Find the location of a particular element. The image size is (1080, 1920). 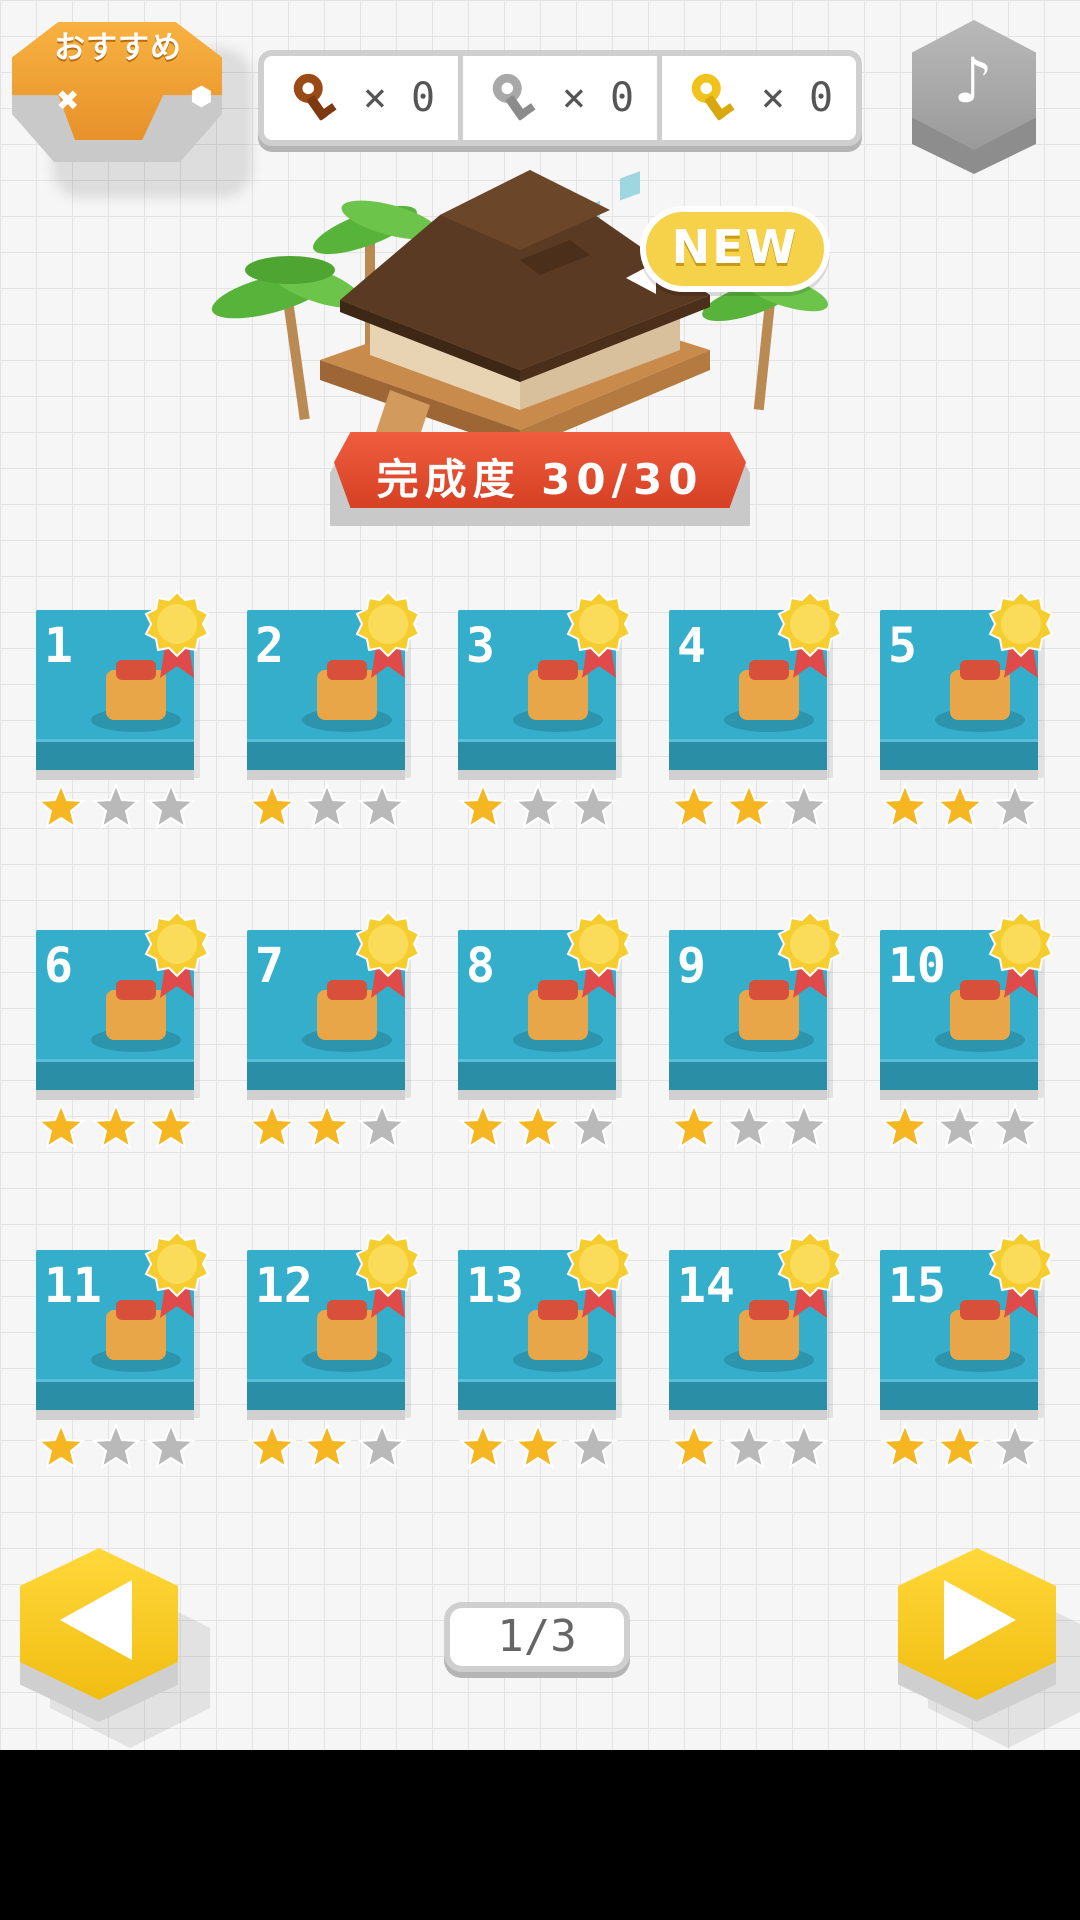

page-indicator: 1/3 is located at coordinates (537, 1637).